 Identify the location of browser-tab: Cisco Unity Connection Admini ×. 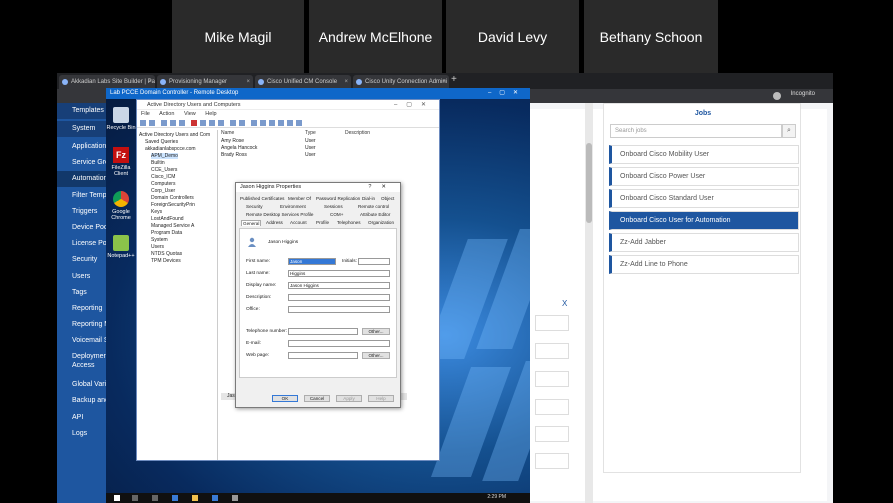
(401, 82).